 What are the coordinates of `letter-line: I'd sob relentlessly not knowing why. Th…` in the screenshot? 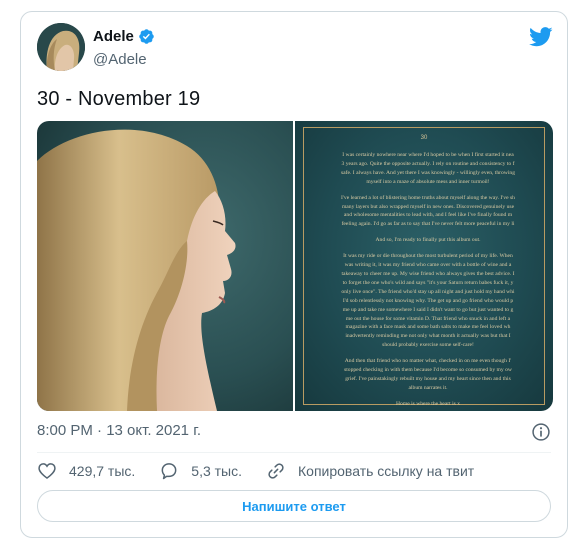 It's located at (428, 300).